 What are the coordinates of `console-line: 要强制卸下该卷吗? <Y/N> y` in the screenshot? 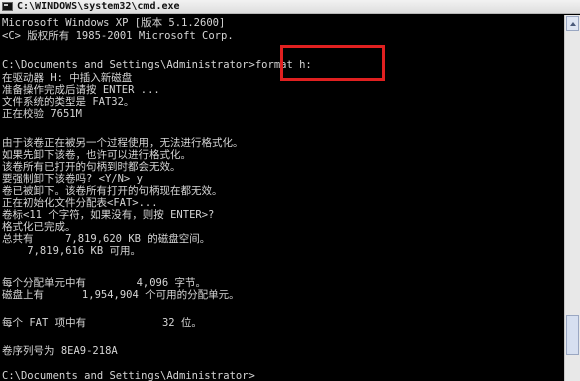 It's located at (72, 179).